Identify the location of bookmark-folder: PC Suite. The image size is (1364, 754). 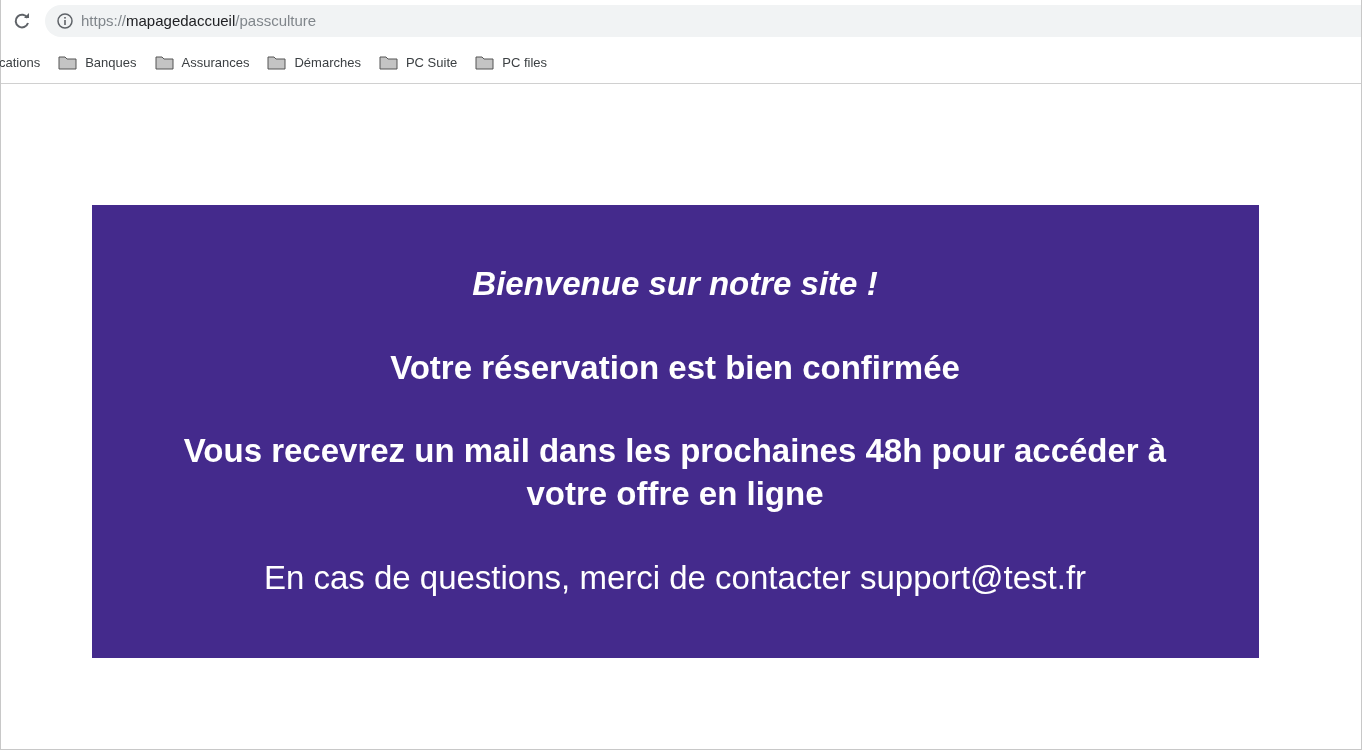
(418, 62).